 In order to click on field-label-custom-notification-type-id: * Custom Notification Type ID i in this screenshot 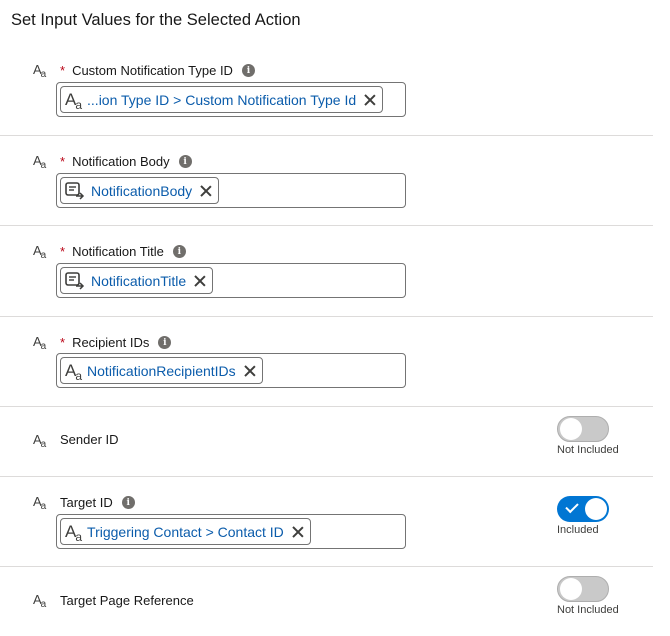, I will do `click(157, 70)`.